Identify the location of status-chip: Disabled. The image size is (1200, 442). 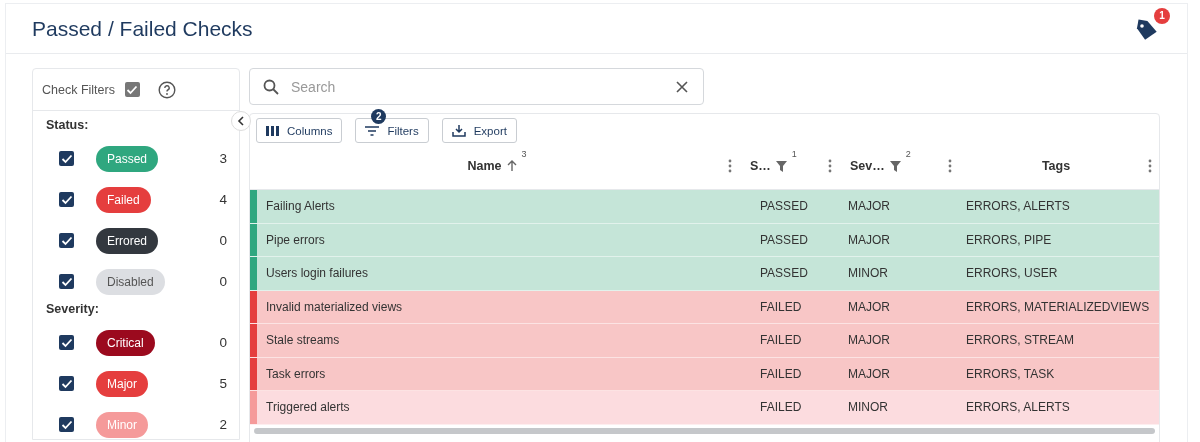
(130, 281).